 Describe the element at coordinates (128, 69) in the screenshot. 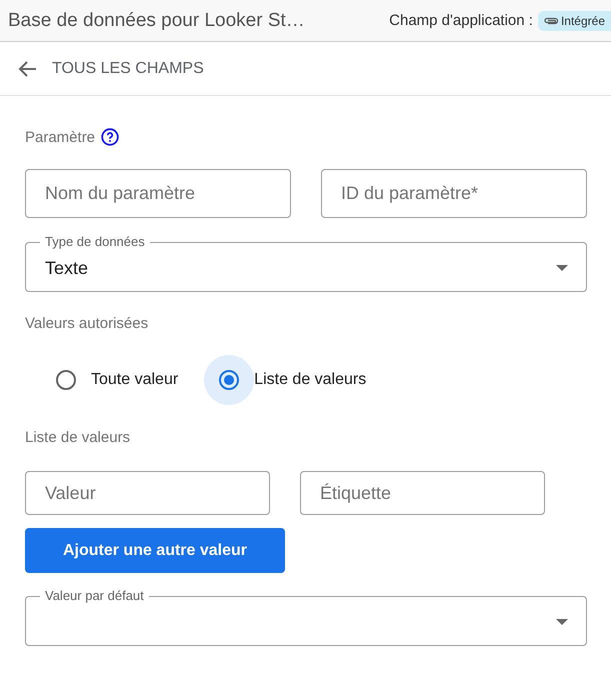

I see `back-link-label: TOUS LES CHAMPS` at that location.